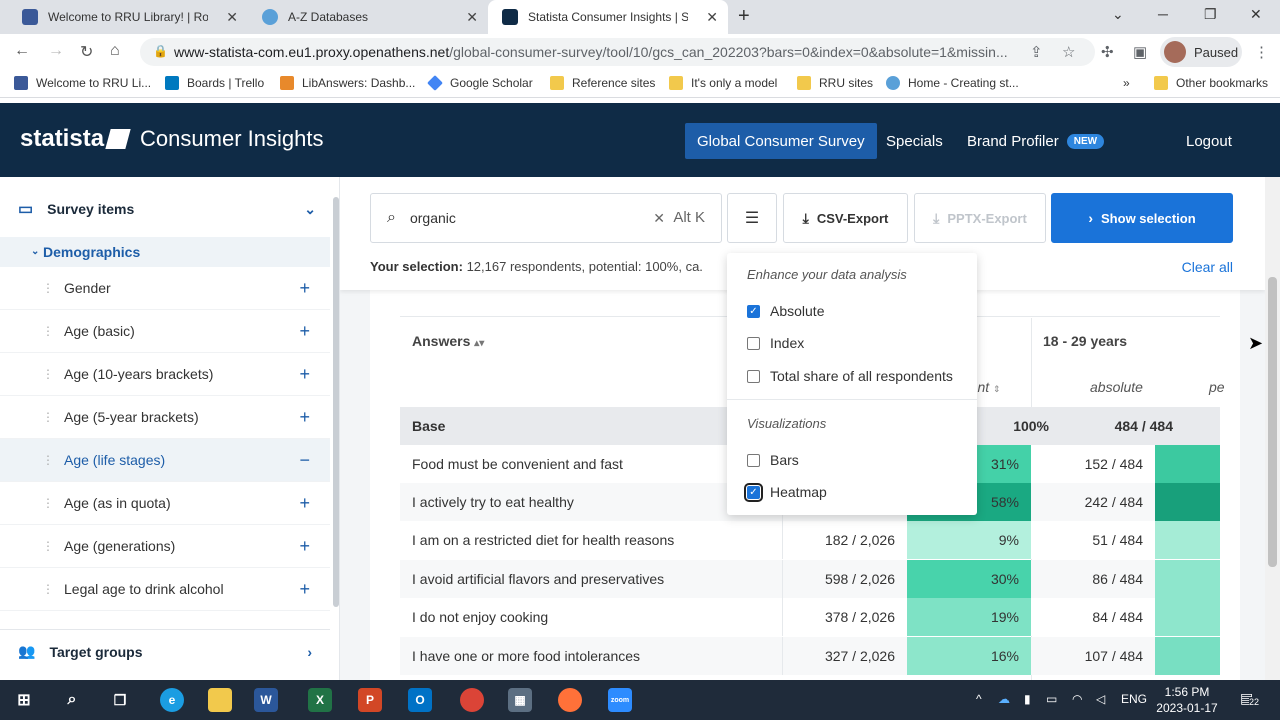 The width and height of the screenshot is (1280, 720). I want to click on search-icon: ⌕, so click(72, 700).